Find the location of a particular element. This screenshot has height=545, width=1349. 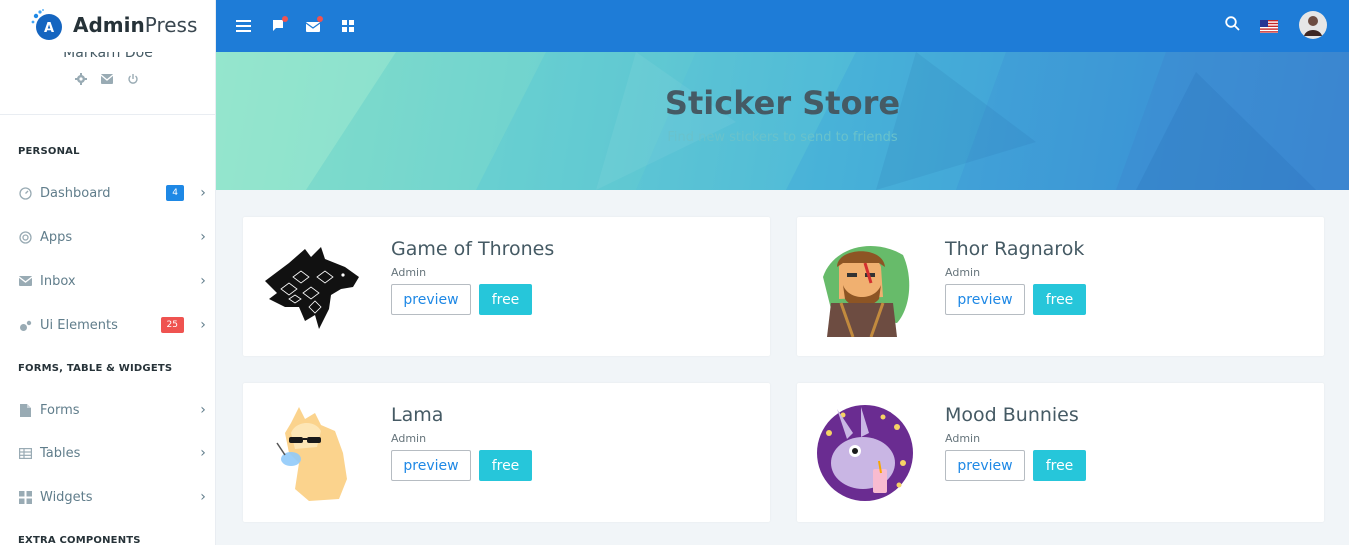

sticker-card: Mood Bunnies Admin preview free is located at coordinates (1060, 452).